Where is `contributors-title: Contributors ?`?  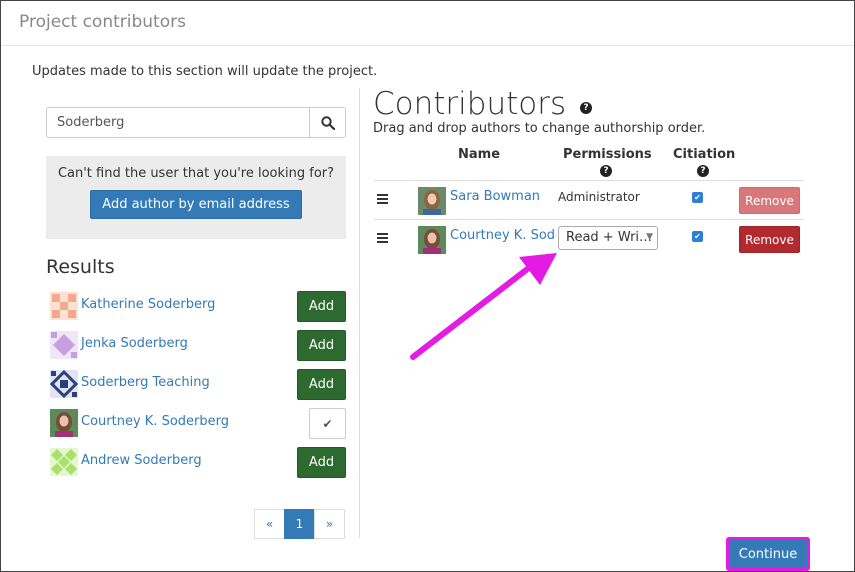
contributors-title: Contributors ? is located at coordinates (482, 104).